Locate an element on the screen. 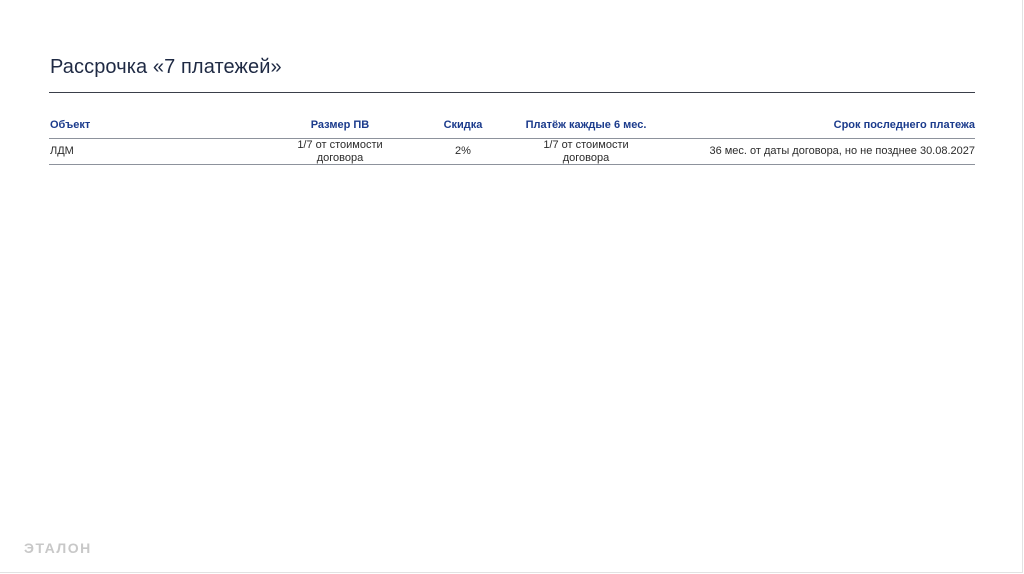 This screenshot has height=574, width=1024. header-down-payment: Размер ПВ is located at coordinates (340, 125).